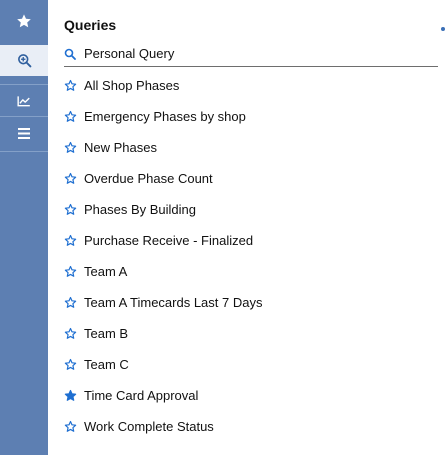 The height and width of the screenshot is (455, 445). What do you see at coordinates (169, 240) in the screenshot?
I see `query-label: Purchase Receive - Finalized` at bounding box center [169, 240].